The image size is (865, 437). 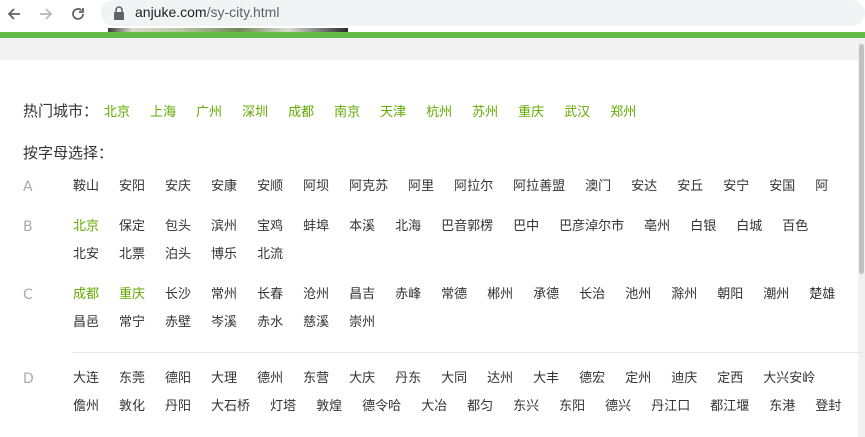 I want to click on city-link: 安丘, so click(x=690, y=186).